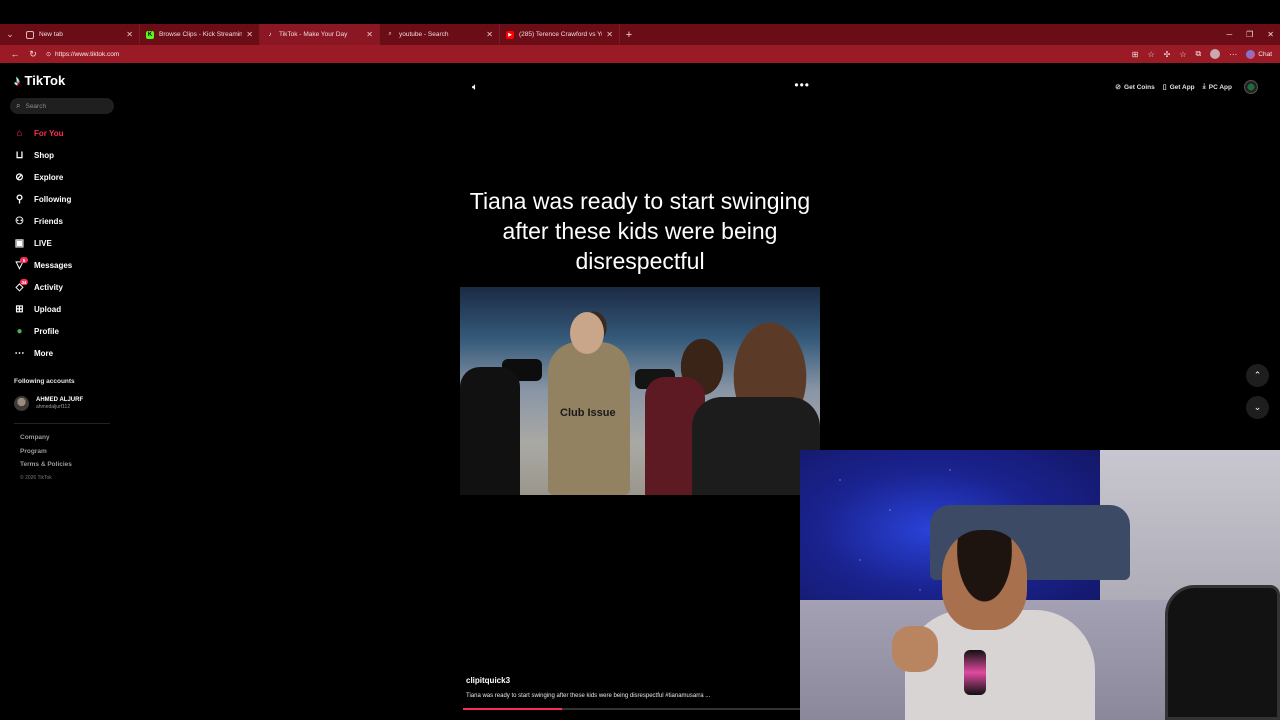 This screenshot has height=720, width=1280. Describe the element at coordinates (65, 106) in the screenshot. I see `search-input` at that location.